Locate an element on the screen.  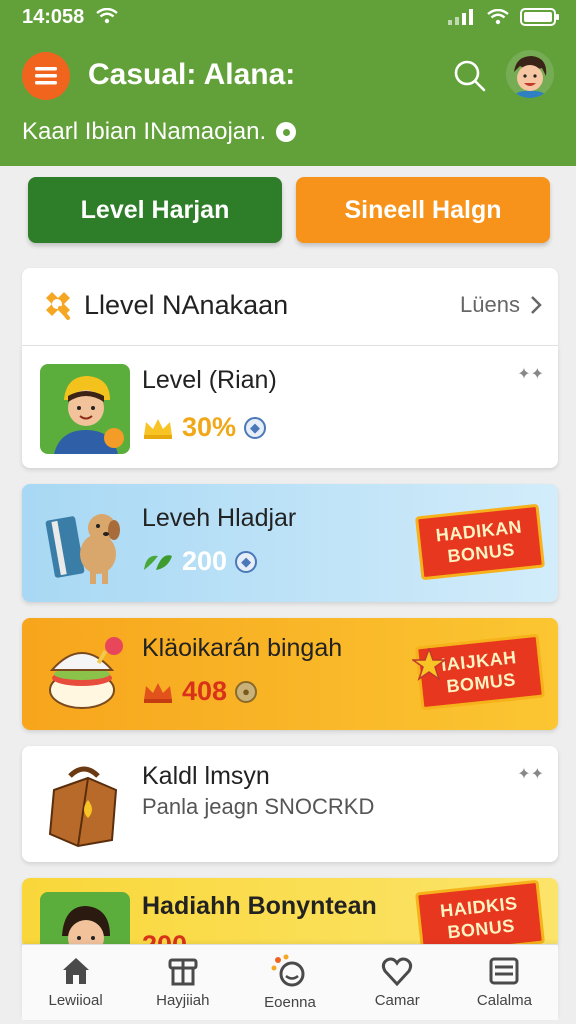
levels-panel-header: Llevel NAnakaan Lüens is located at coordinates (290, 307).